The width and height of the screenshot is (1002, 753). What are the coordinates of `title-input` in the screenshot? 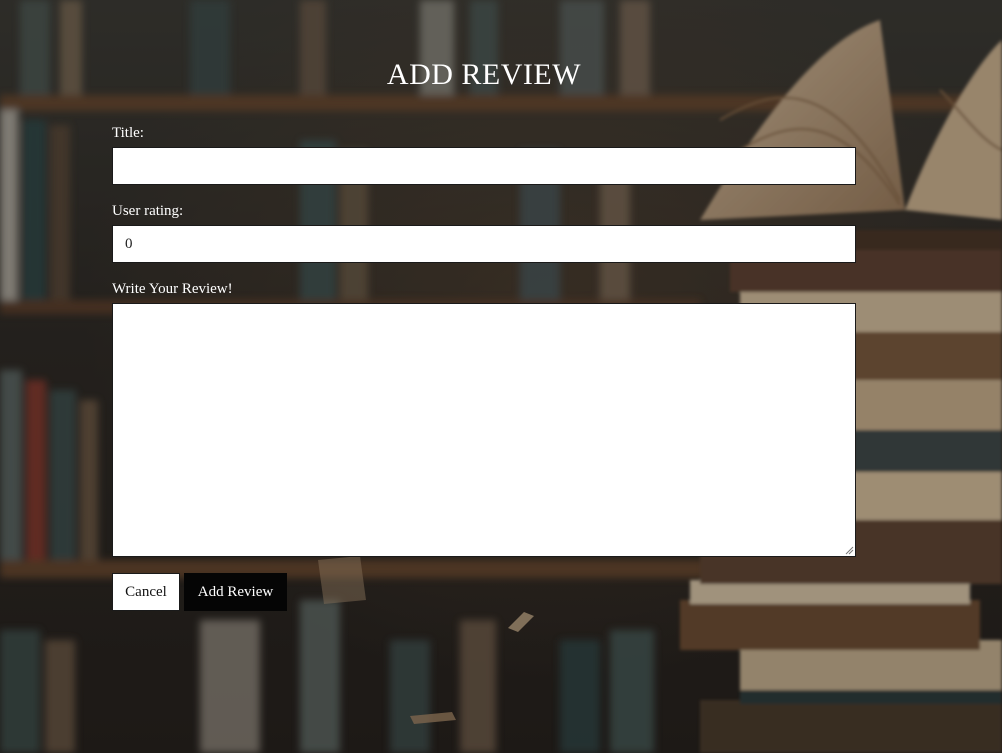 It's located at (484, 166).